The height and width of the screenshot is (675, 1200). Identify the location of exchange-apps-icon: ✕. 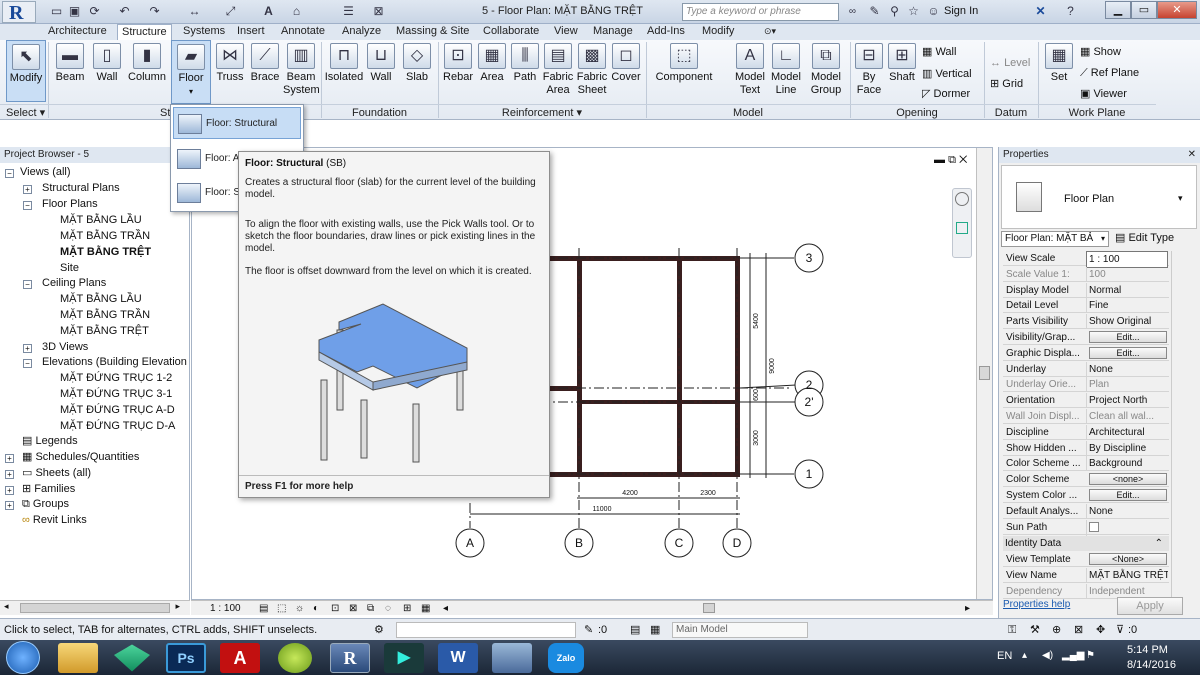
(1040, 11).